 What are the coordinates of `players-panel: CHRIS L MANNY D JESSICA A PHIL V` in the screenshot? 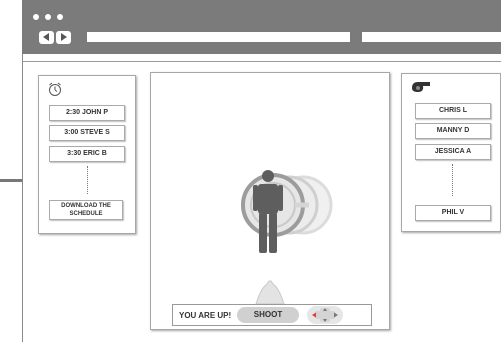 It's located at (451, 152).